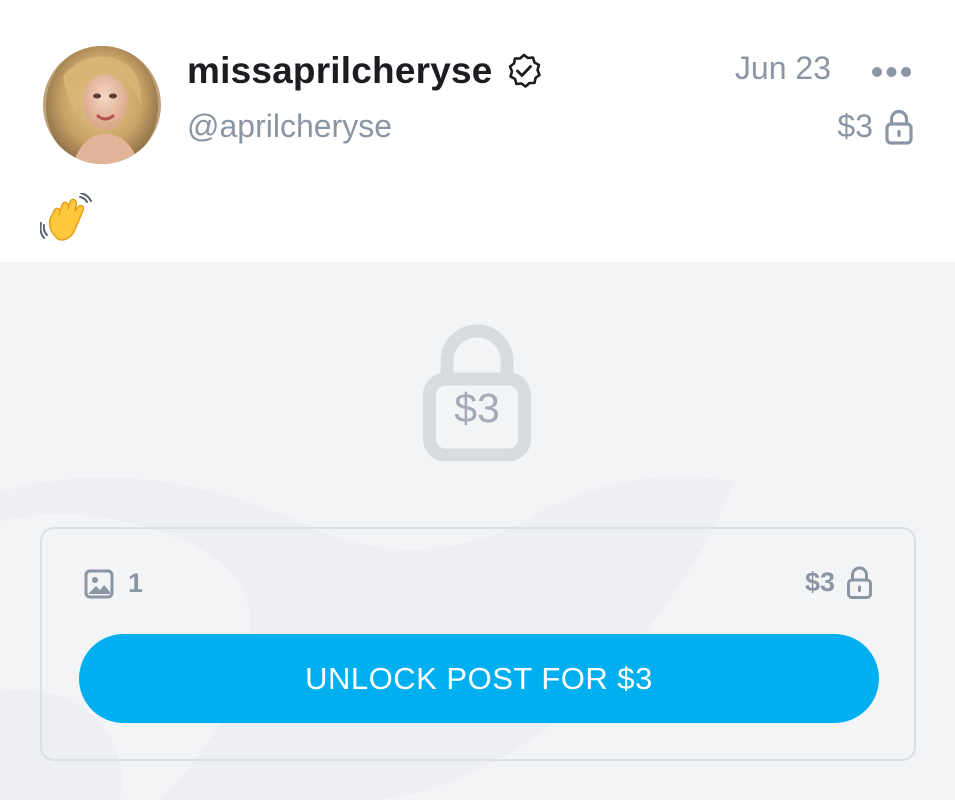 This screenshot has height=800, width=955. What do you see at coordinates (855, 126) in the screenshot?
I see `post-price-text: $3` at bounding box center [855, 126].